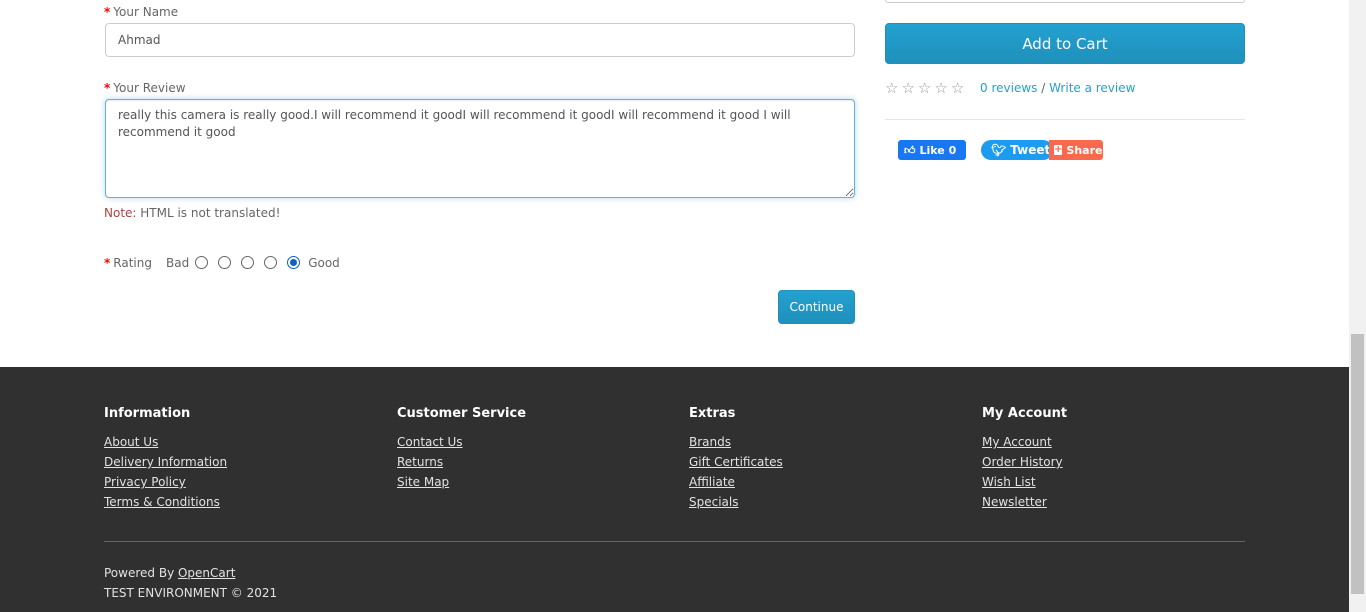 The width and height of the screenshot is (1366, 612). What do you see at coordinates (1092, 88) in the screenshot?
I see `write-review-link: Write a review` at bounding box center [1092, 88].